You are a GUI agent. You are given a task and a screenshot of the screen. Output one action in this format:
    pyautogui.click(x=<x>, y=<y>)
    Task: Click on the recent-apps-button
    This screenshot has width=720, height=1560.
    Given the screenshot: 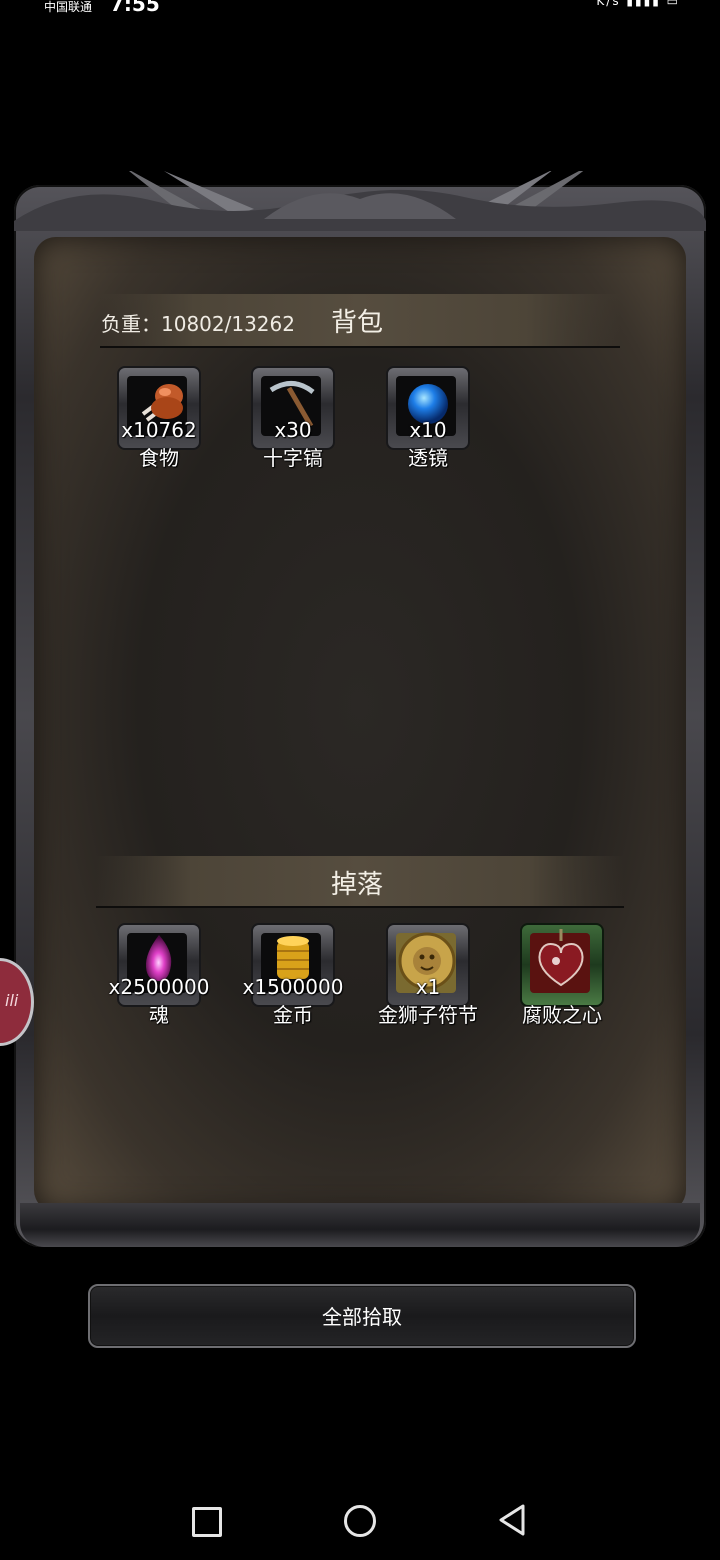 What is the action you would take?
    pyautogui.click(x=207, y=1522)
    